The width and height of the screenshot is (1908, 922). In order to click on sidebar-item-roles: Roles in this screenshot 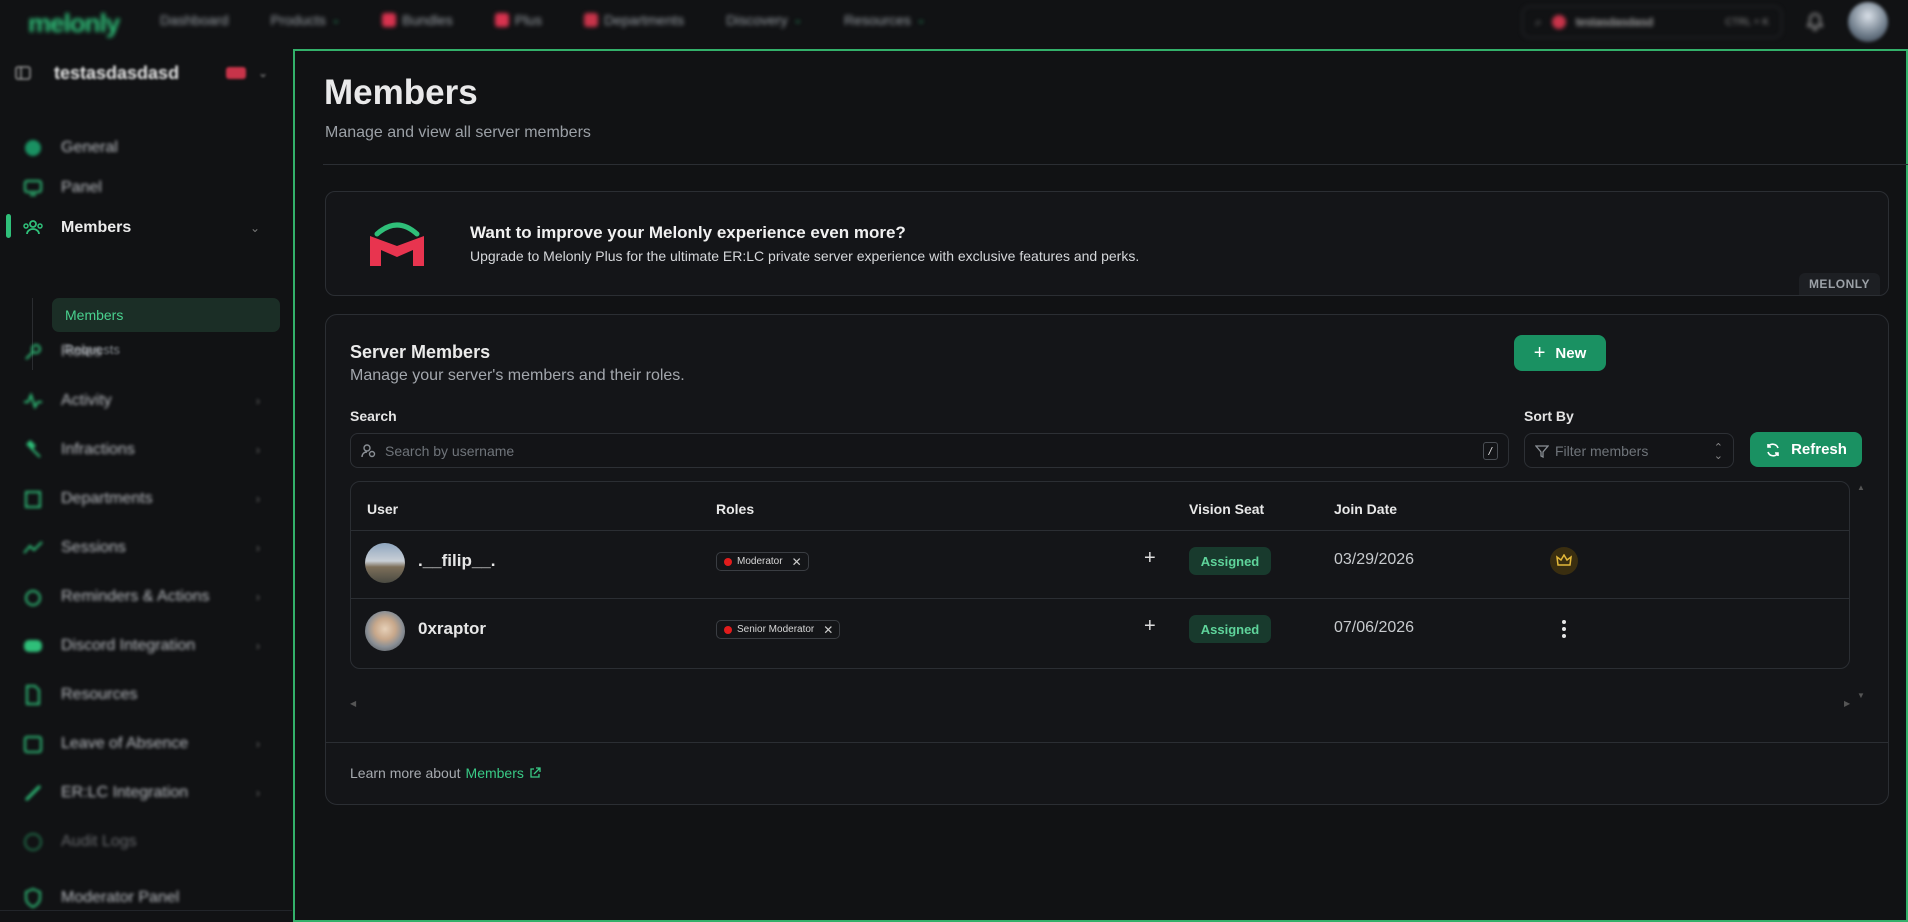, I will do `click(140, 352)`.